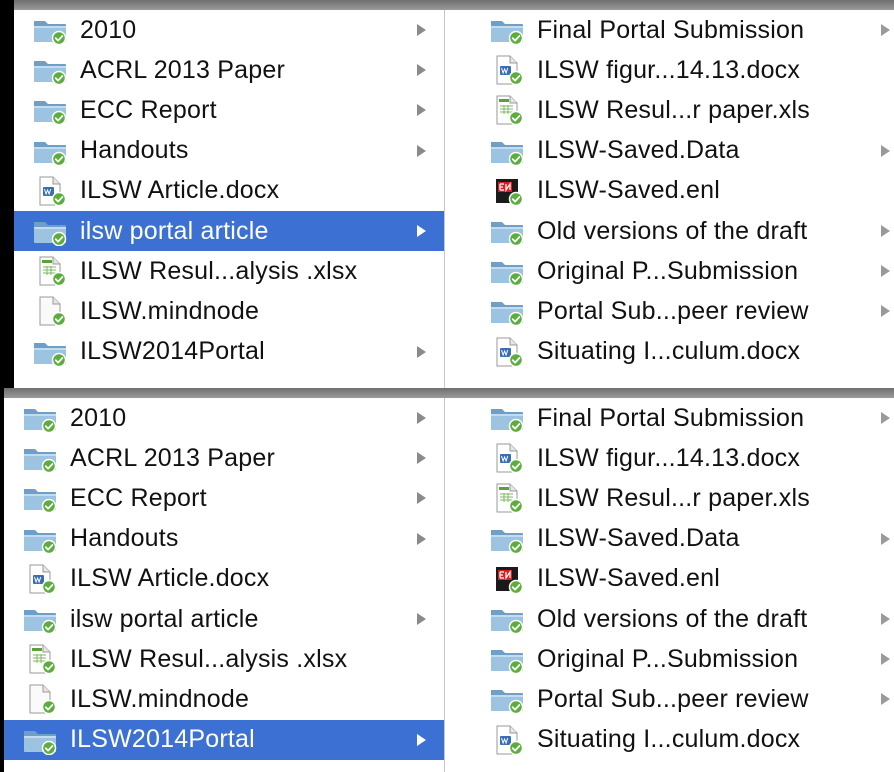 This screenshot has width=894, height=772. What do you see at coordinates (148, 109) in the screenshot?
I see `item-name: ECC Report` at bounding box center [148, 109].